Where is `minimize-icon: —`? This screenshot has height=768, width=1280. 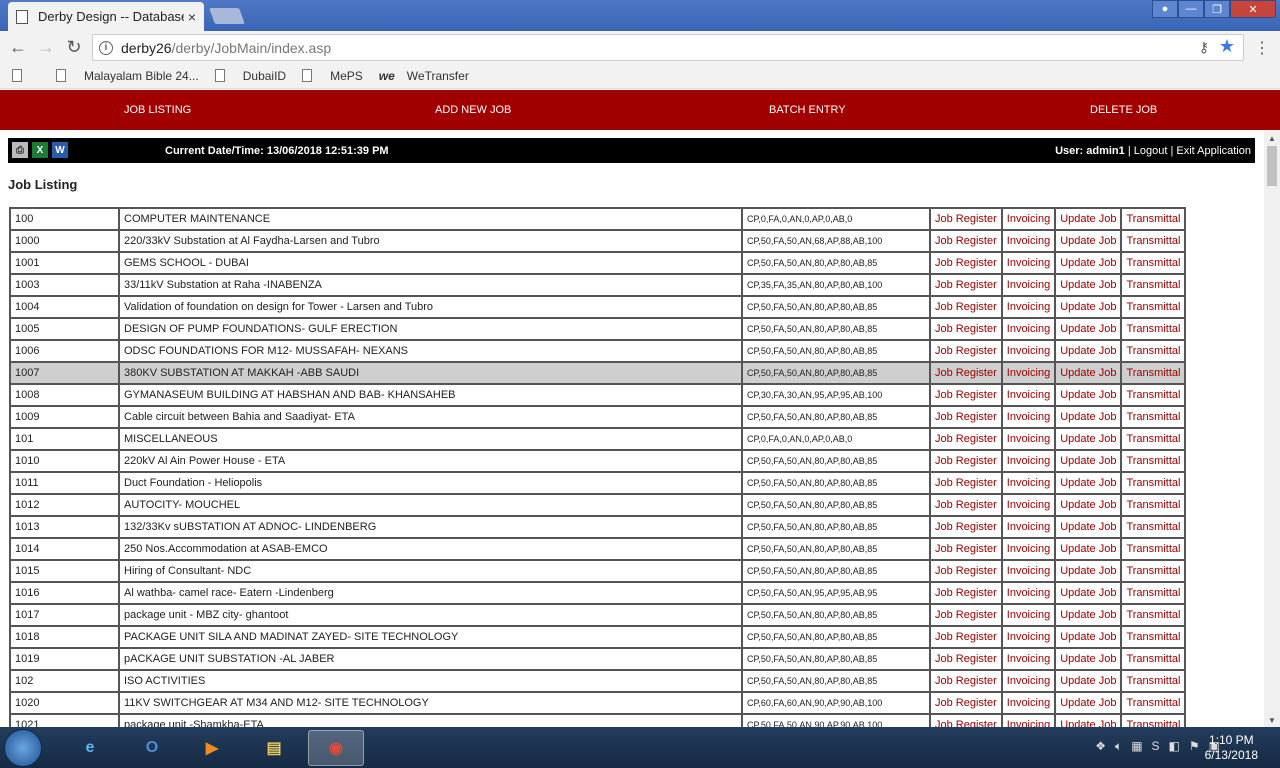
minimize-icon: — is located at coordinates (1191, 9).